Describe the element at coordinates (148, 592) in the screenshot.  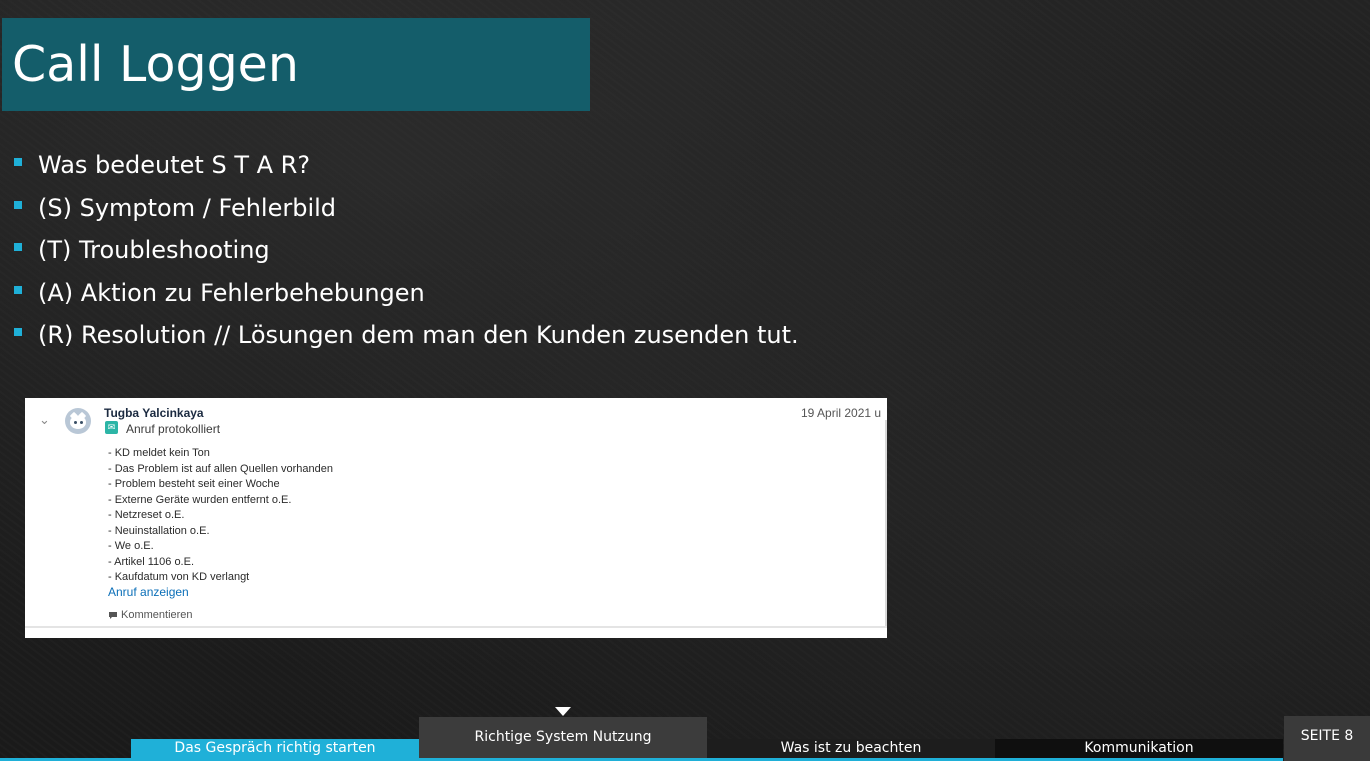
I see `view-call-link: Anruf anzeigen` at that location.